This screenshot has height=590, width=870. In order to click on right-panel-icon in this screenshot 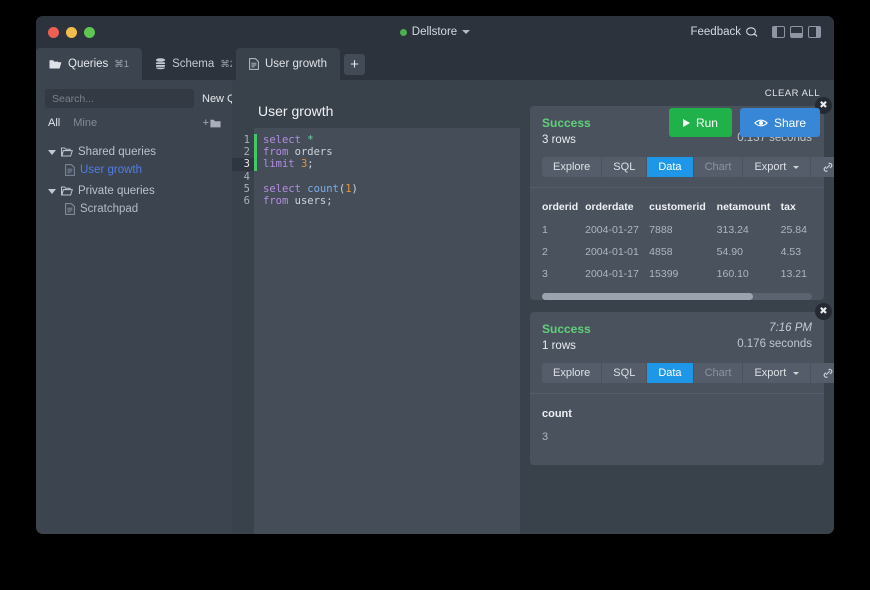, I will do `click(814, 32)`.